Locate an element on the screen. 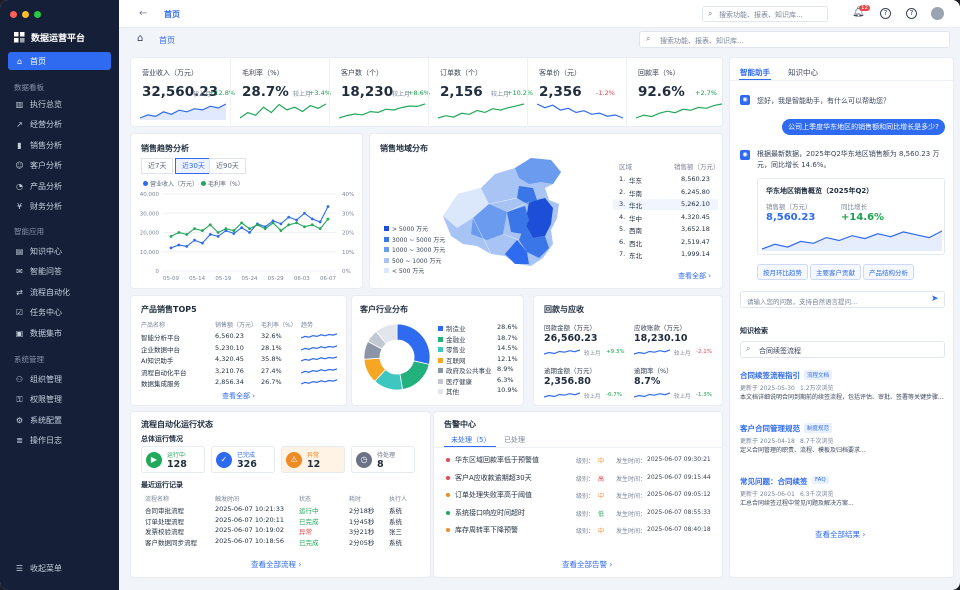  products-view-all-link: 查看全部 › is located at coordinates (238, 396).